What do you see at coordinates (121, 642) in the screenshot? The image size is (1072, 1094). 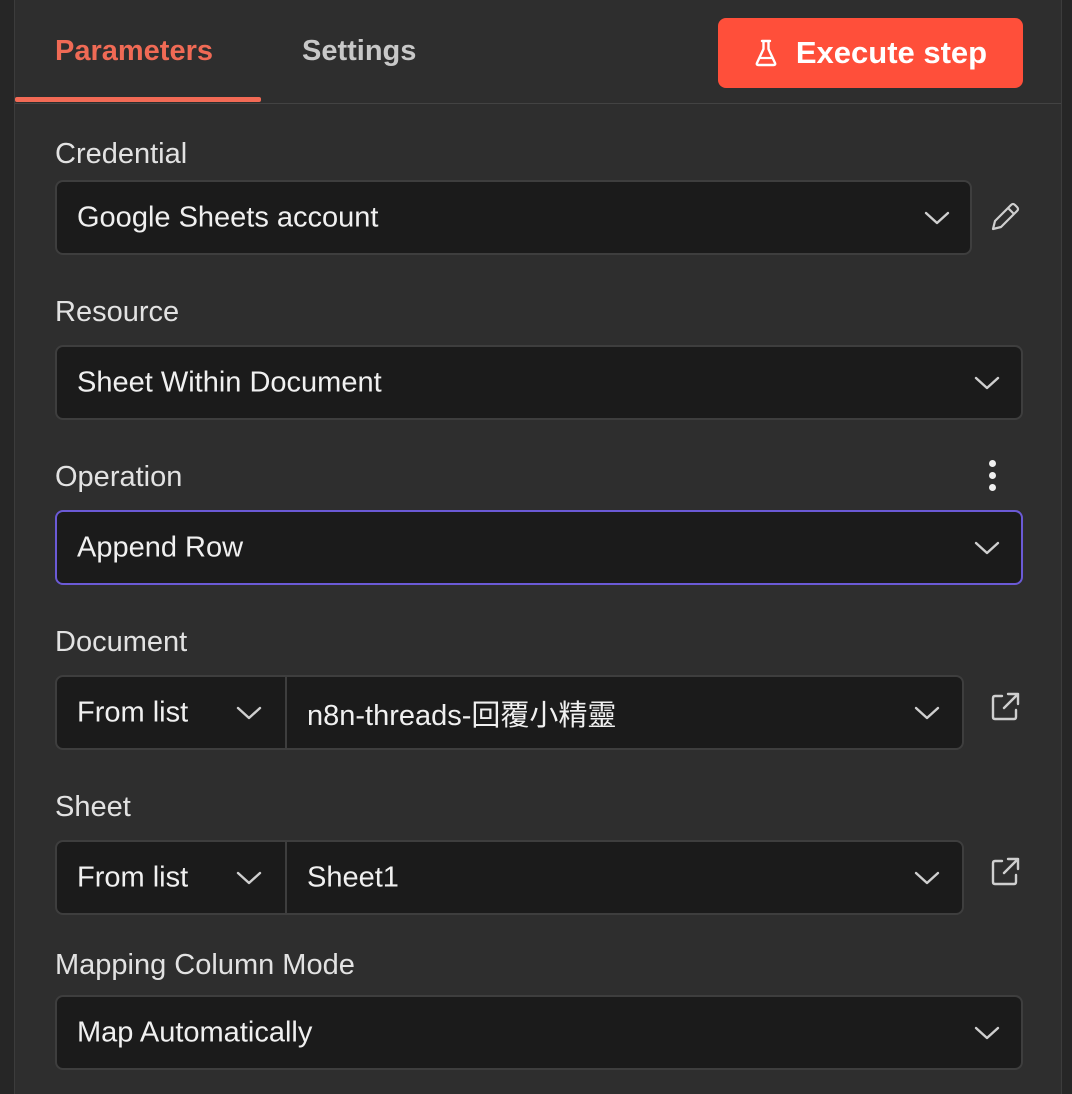 I see `document-label: Document` at bounding box center [121, 642].